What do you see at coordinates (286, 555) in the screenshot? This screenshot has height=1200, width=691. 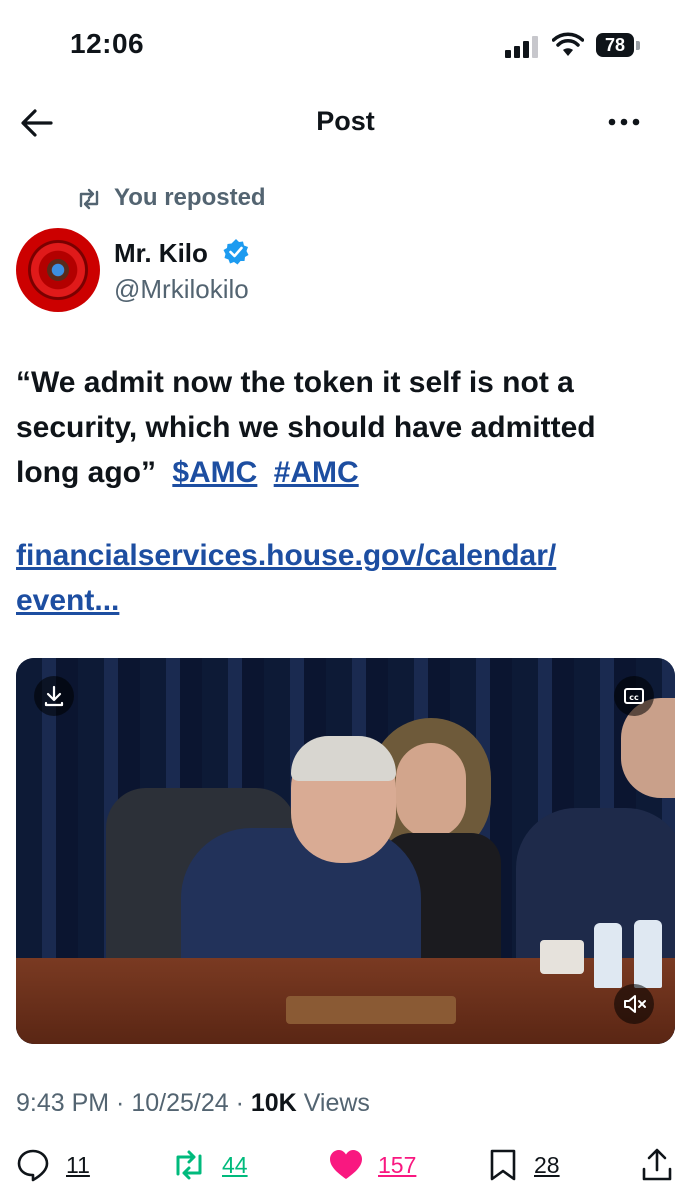 I see `url-line-1: financialservices.house.gov/calendar/` at bounding box center [286, 555].